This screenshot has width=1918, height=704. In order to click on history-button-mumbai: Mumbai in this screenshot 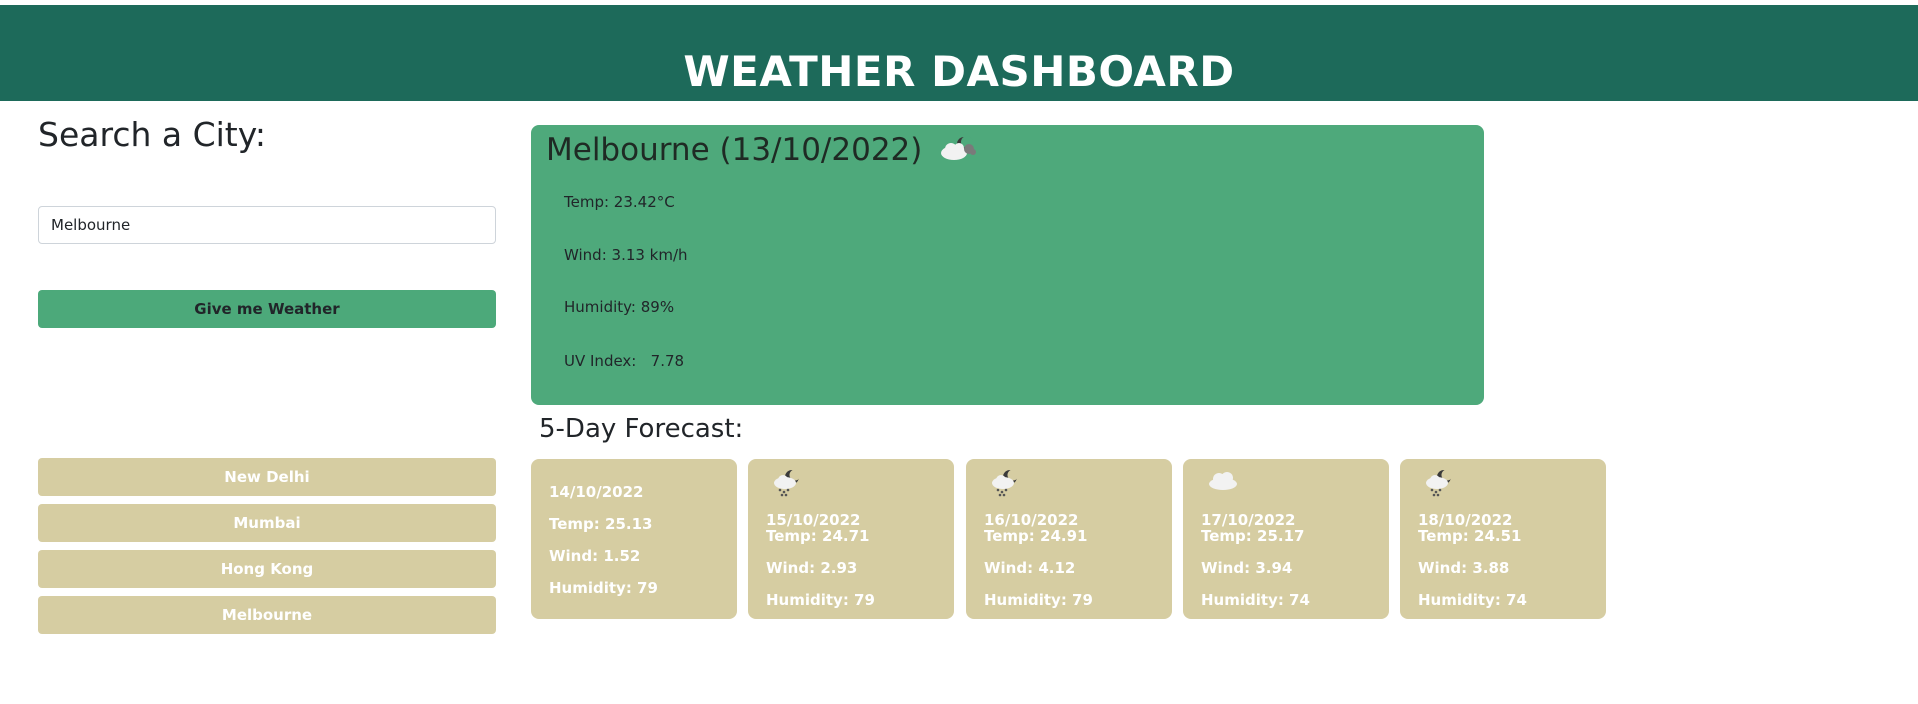, I will do `click(267, 523)`.